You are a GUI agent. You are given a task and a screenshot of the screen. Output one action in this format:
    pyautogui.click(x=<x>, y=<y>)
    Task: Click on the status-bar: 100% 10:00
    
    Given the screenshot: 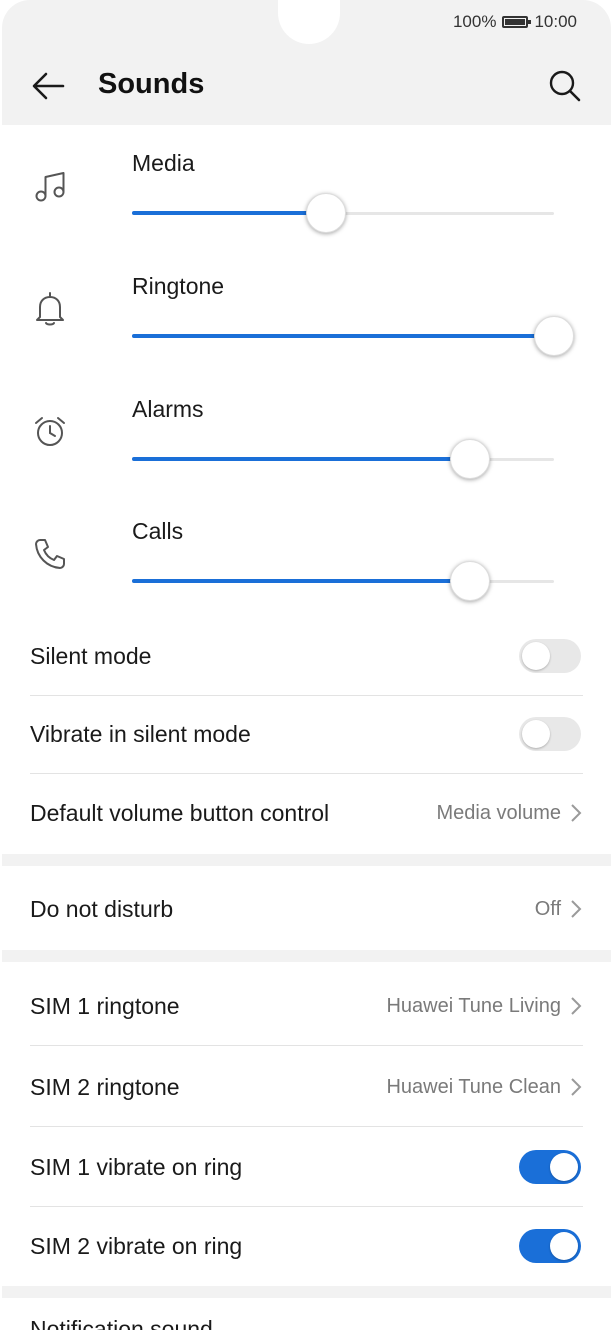 What is the action you would take?
    pyautogui.click(x=515, y=22)
    